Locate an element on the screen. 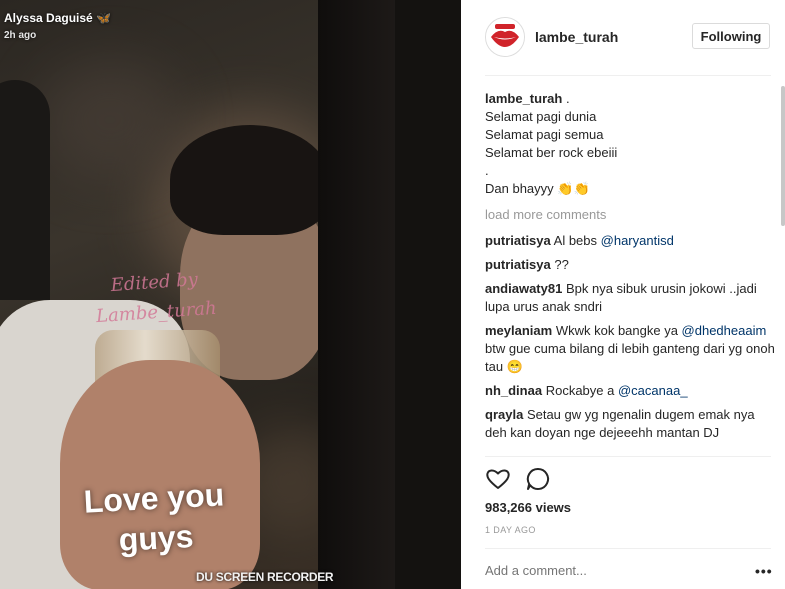 The height and width of the screenshot is (589, 785). heart-icon is located at coordinates (498, 479).